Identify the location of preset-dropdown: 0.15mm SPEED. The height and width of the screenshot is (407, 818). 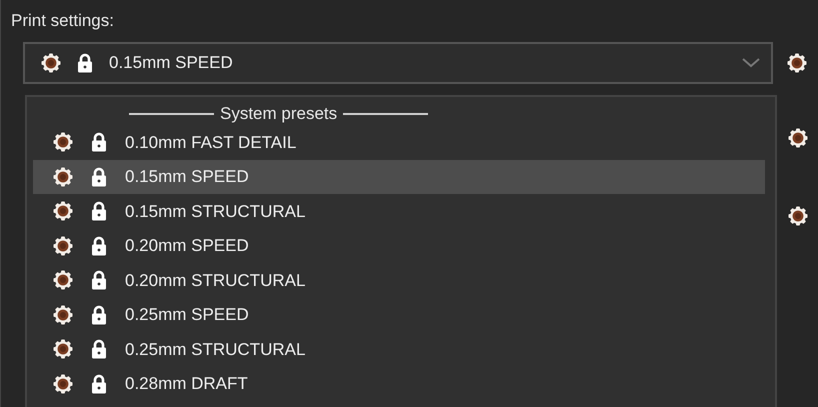
(398, 63).